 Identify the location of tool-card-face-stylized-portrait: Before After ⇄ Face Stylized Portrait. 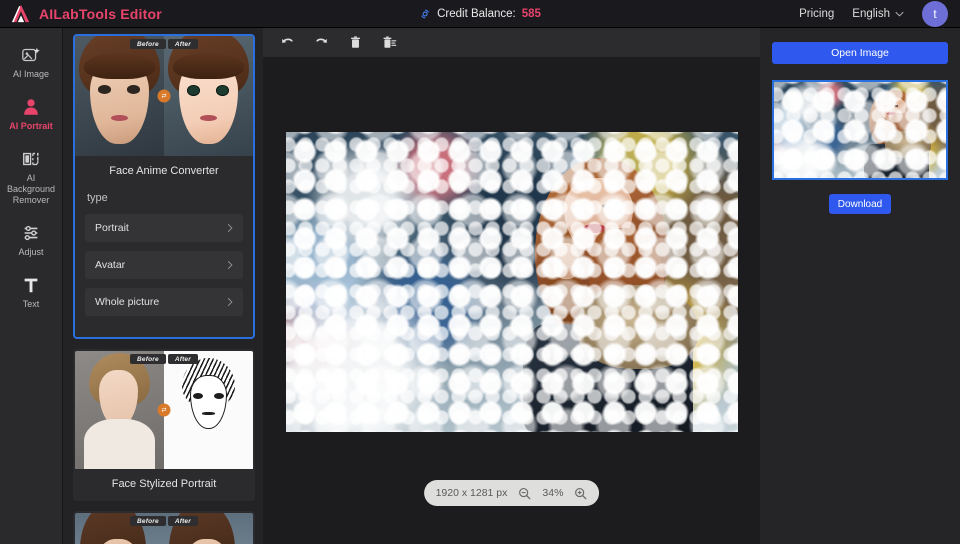
(164, 425).